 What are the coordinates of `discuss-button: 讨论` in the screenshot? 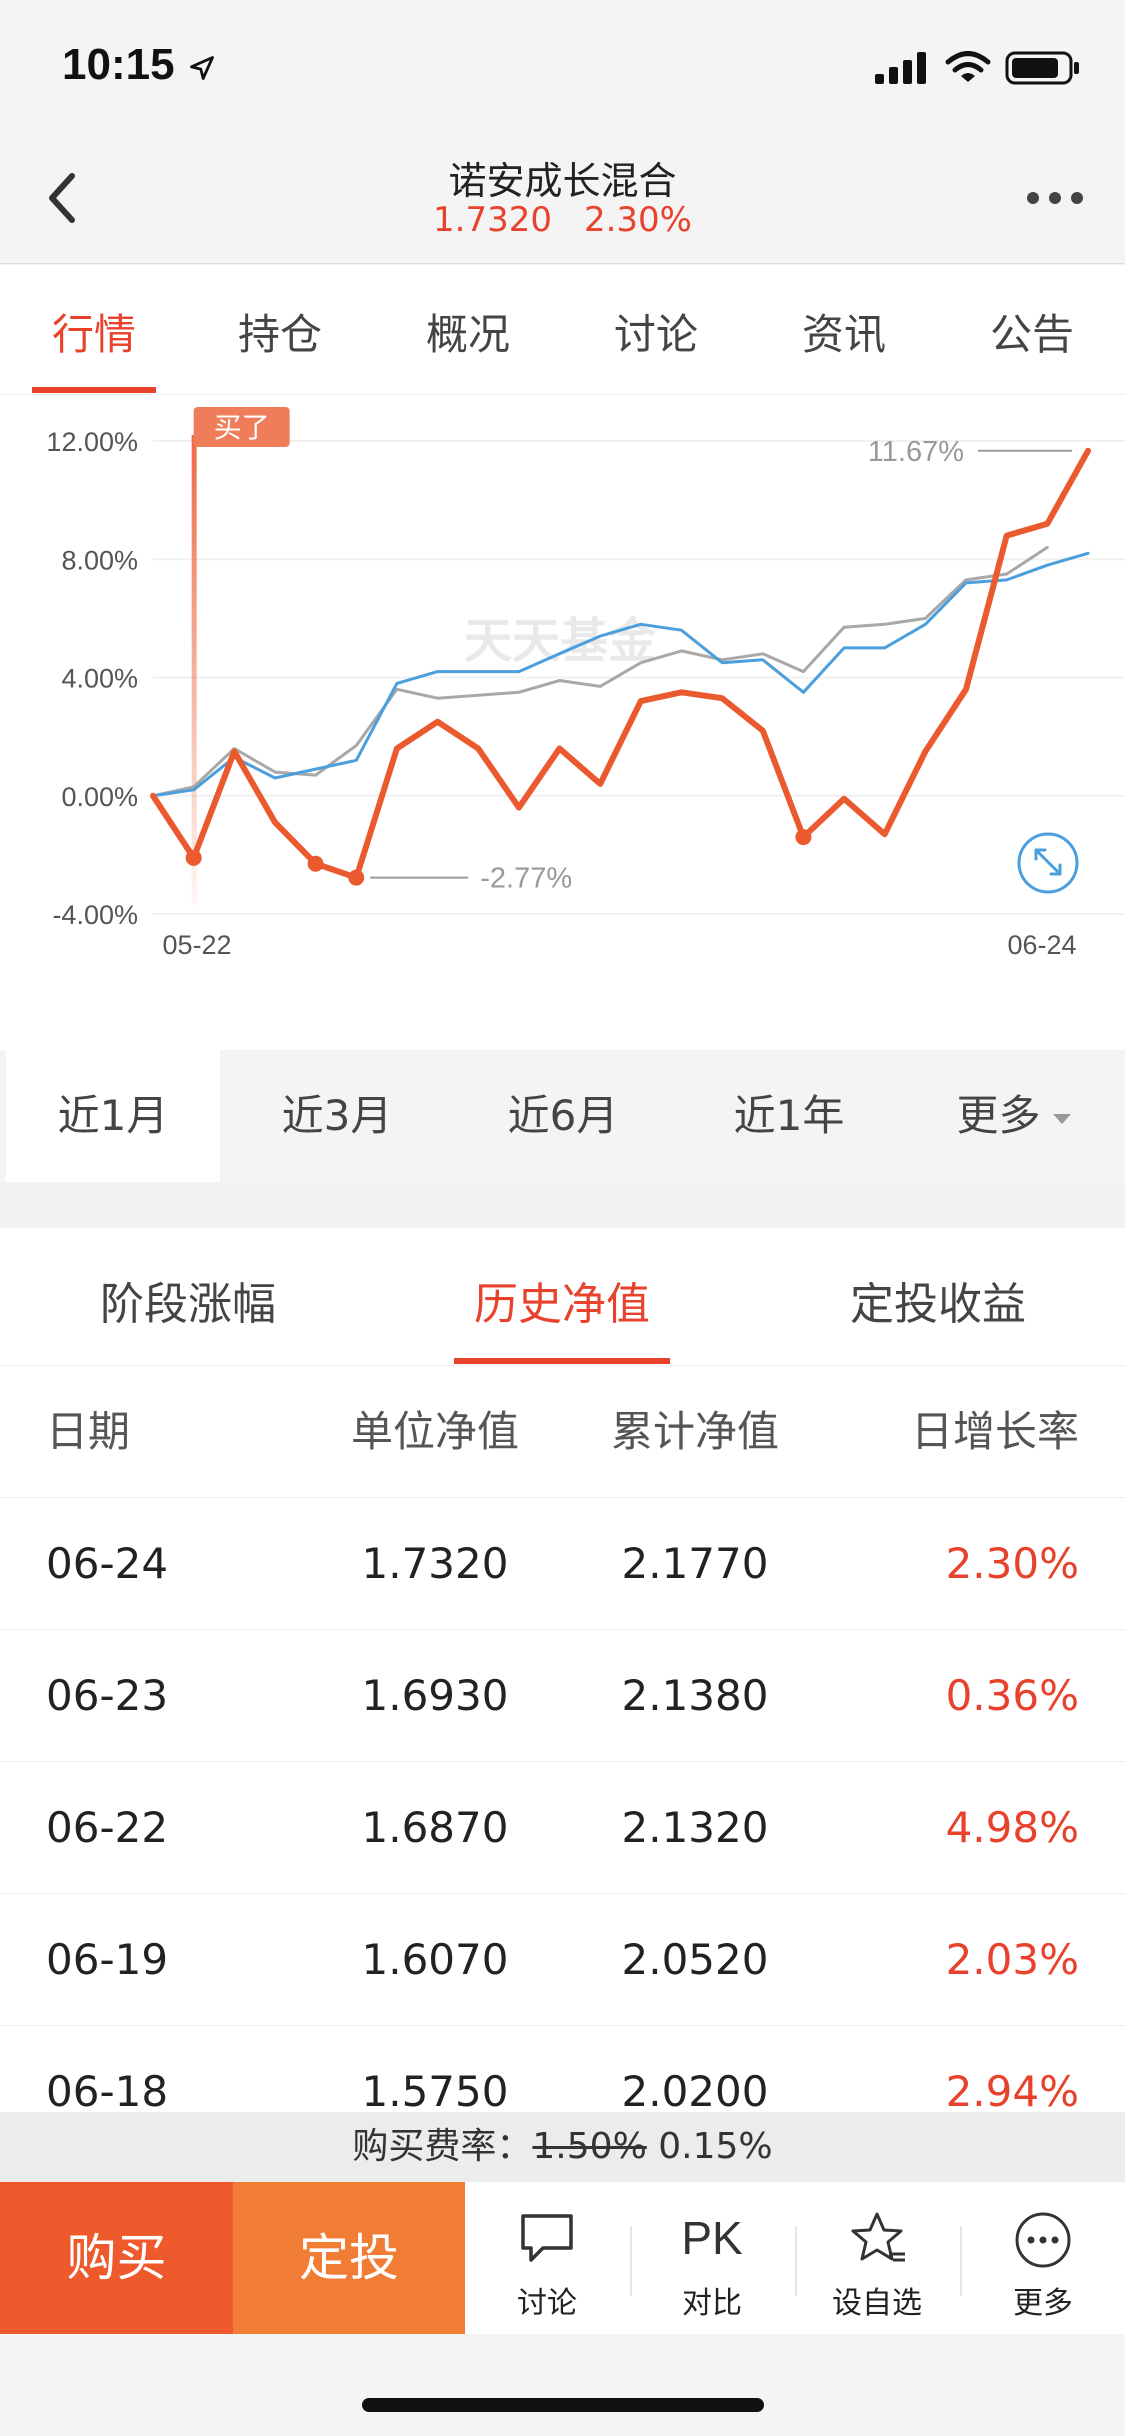 It's located at (547, 2258).